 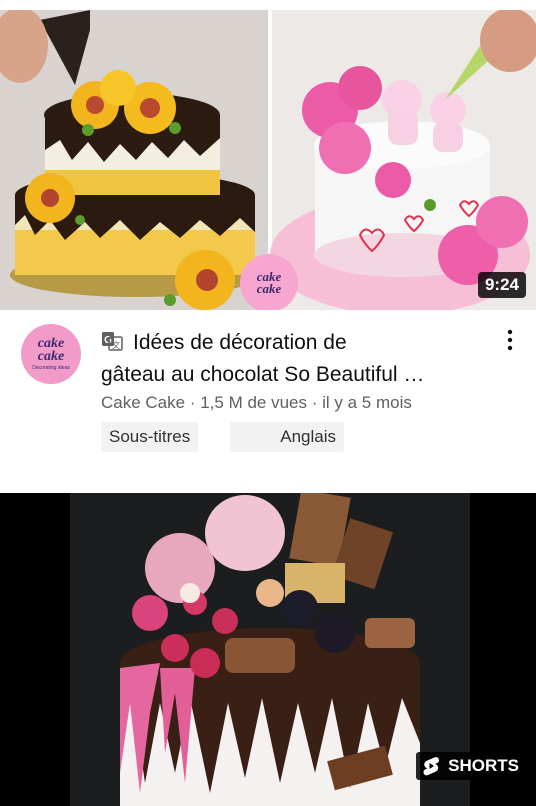 I want to click on upload-age: il y a 5 mois, so click(x=367, y=402).